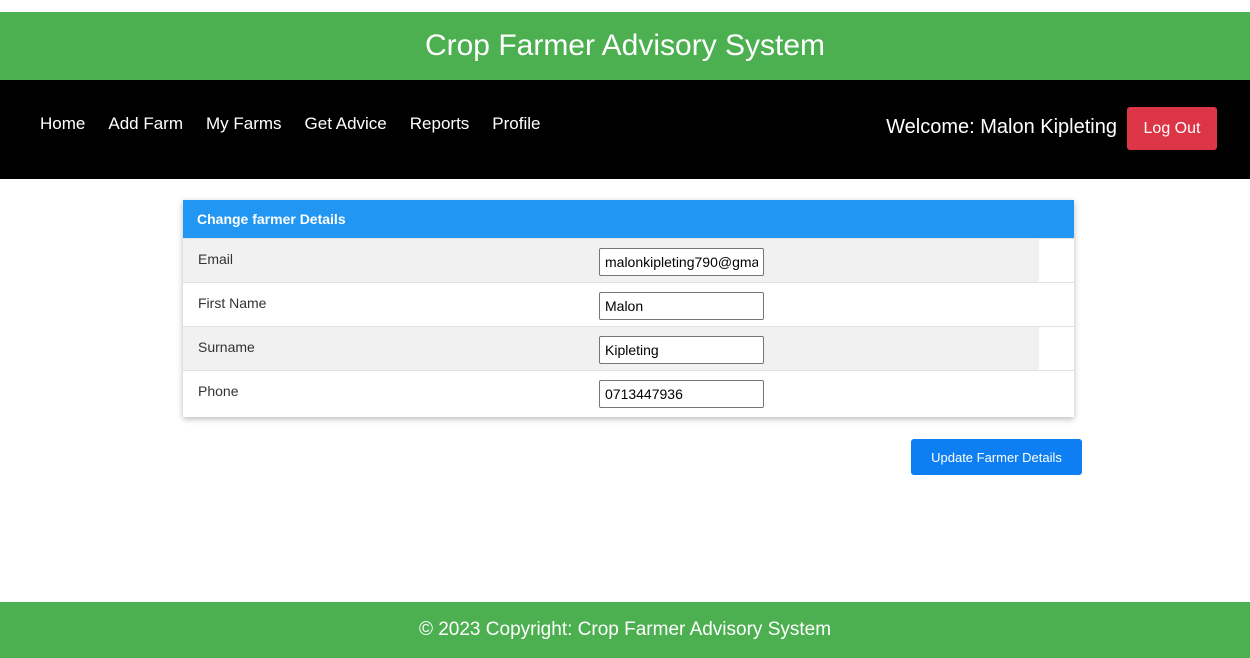  I want to click on form-row-surname: Surname, so click(628, 348).